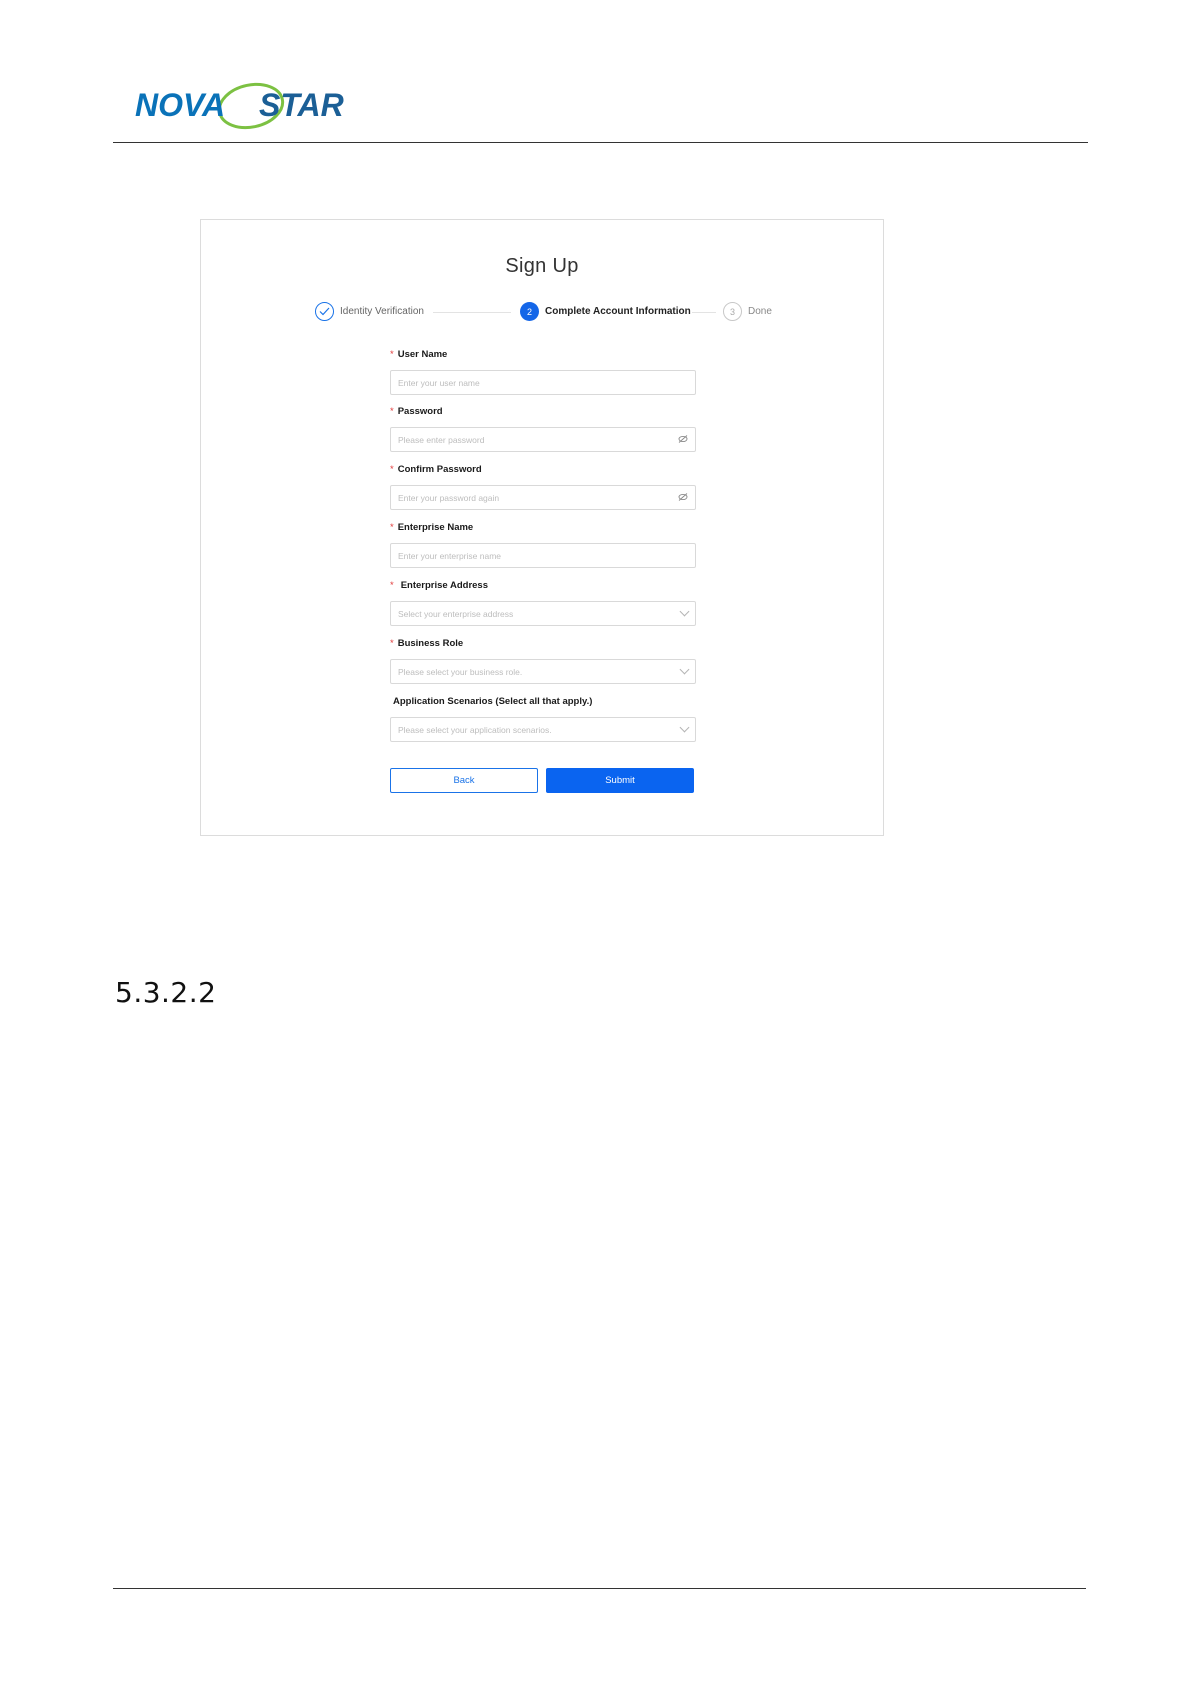 The height and width of the screenshot is (1684, 1191). Describe the element at coordinates (620, 780) in the screenshot. I see `submit-button: Submit` at that location.